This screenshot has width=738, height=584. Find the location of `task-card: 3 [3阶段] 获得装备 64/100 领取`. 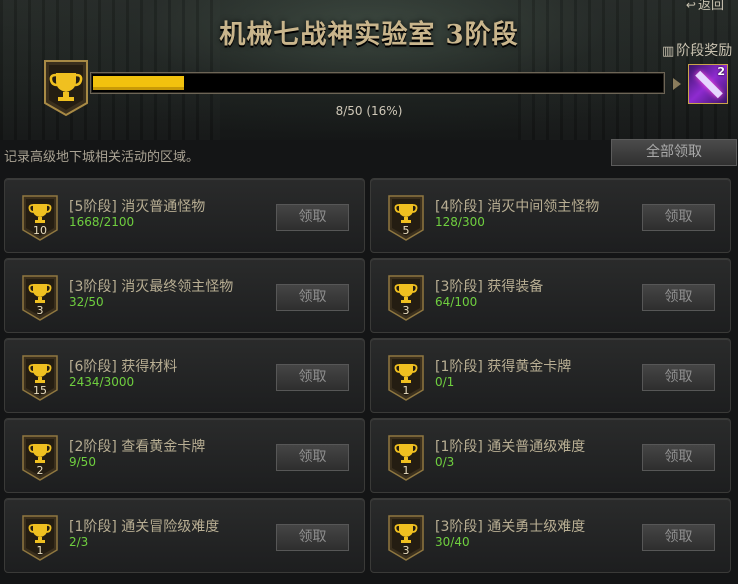

task-card: 3 [3阶段] 获得装备 64/100 领取 is located at coordinates (550, 295).